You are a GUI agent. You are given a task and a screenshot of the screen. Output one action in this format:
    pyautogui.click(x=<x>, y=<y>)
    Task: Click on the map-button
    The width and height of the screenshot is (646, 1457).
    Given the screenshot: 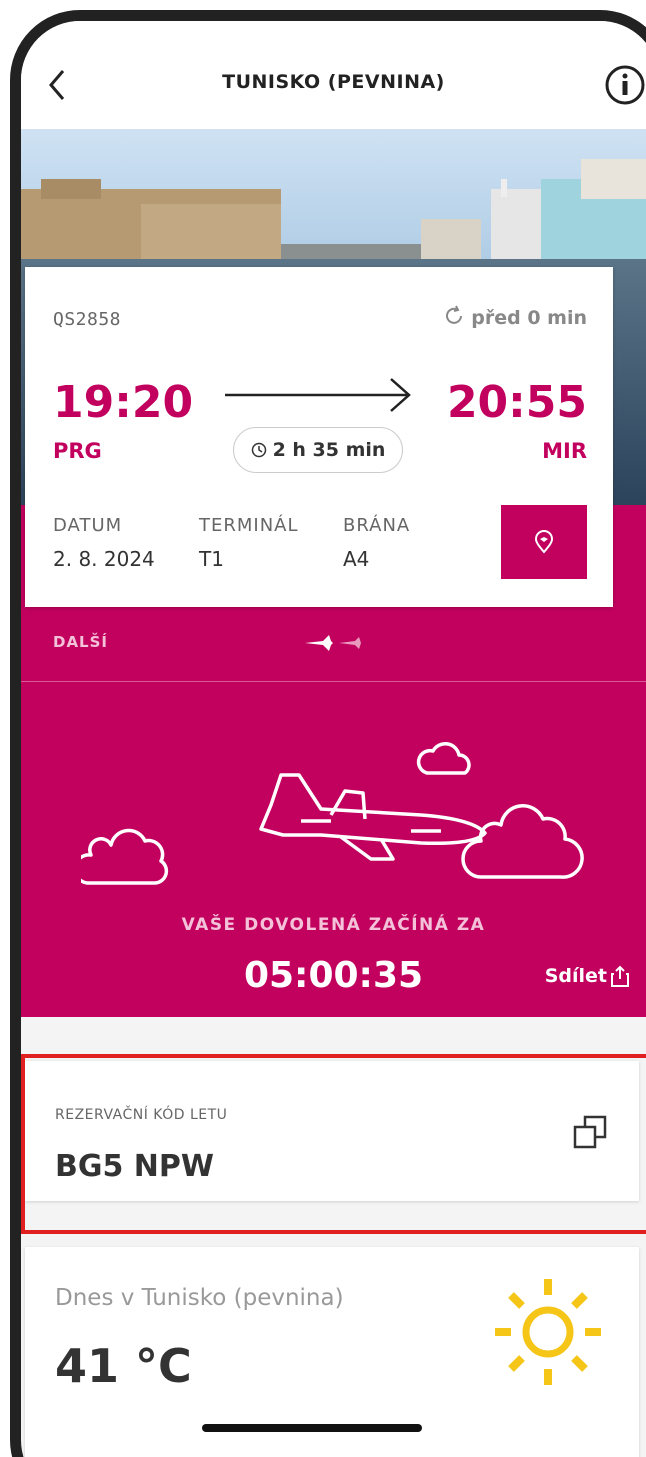 What is the action you would take?
    pyautogui.click(x=544, y=542)
    